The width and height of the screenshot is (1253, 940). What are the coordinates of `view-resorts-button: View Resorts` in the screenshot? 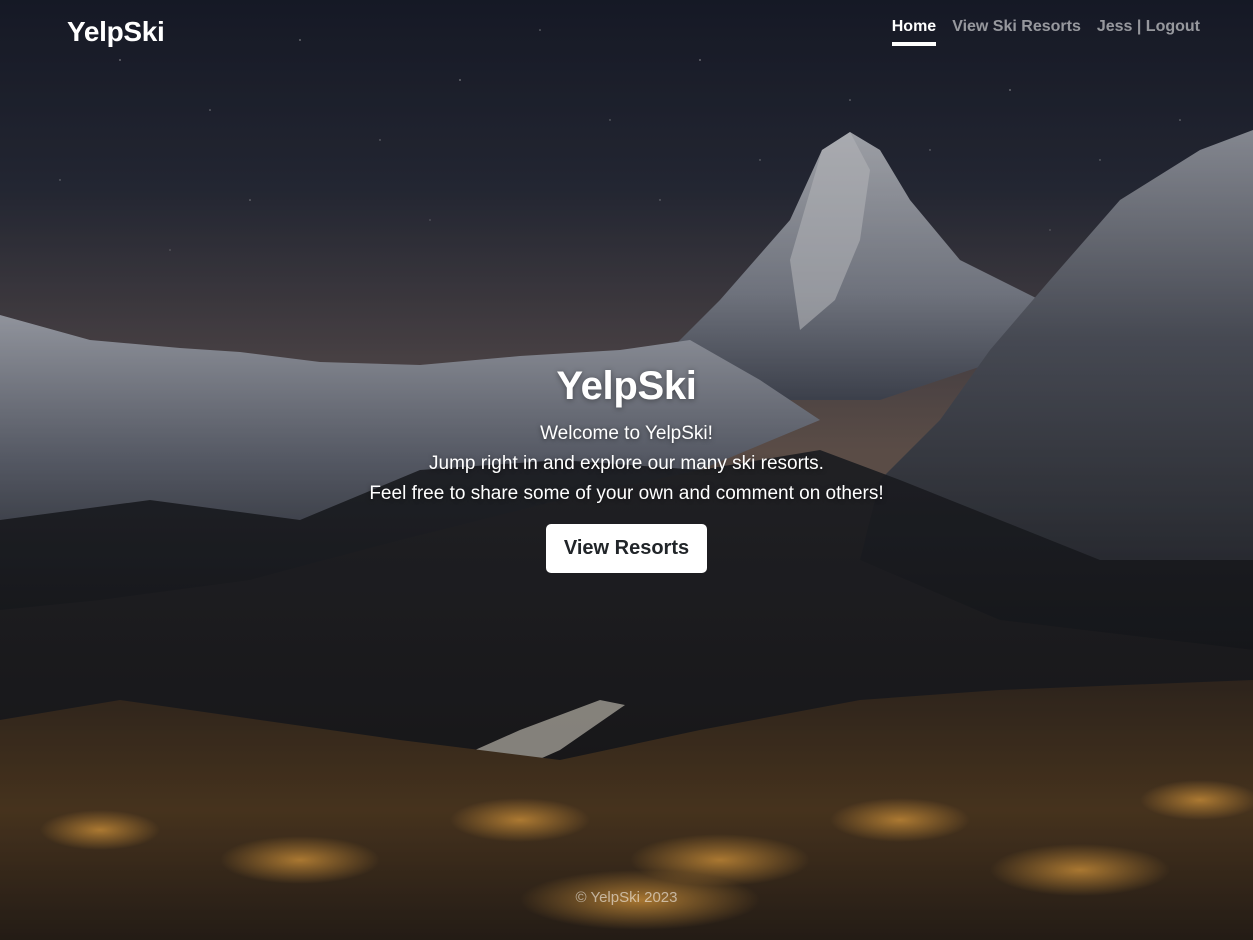 It's located at (626, 548).